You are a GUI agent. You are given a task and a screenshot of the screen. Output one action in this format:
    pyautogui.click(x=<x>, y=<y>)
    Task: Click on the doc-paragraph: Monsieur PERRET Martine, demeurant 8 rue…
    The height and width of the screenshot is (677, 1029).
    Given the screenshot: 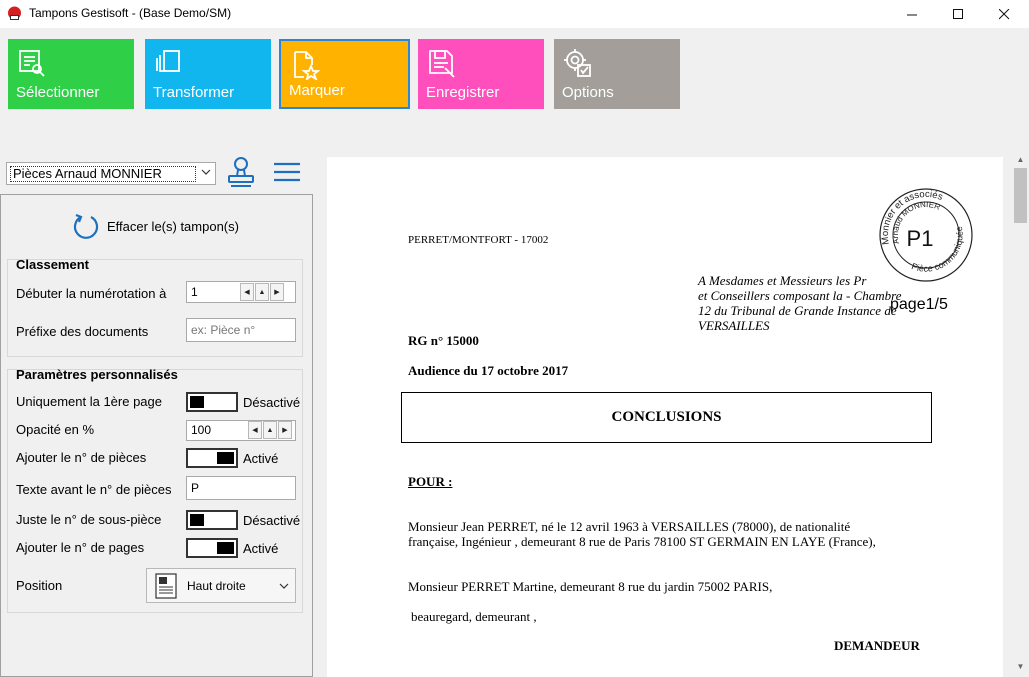 What is the action you would take?
    pyautogui.click(x=590, y=586)
    